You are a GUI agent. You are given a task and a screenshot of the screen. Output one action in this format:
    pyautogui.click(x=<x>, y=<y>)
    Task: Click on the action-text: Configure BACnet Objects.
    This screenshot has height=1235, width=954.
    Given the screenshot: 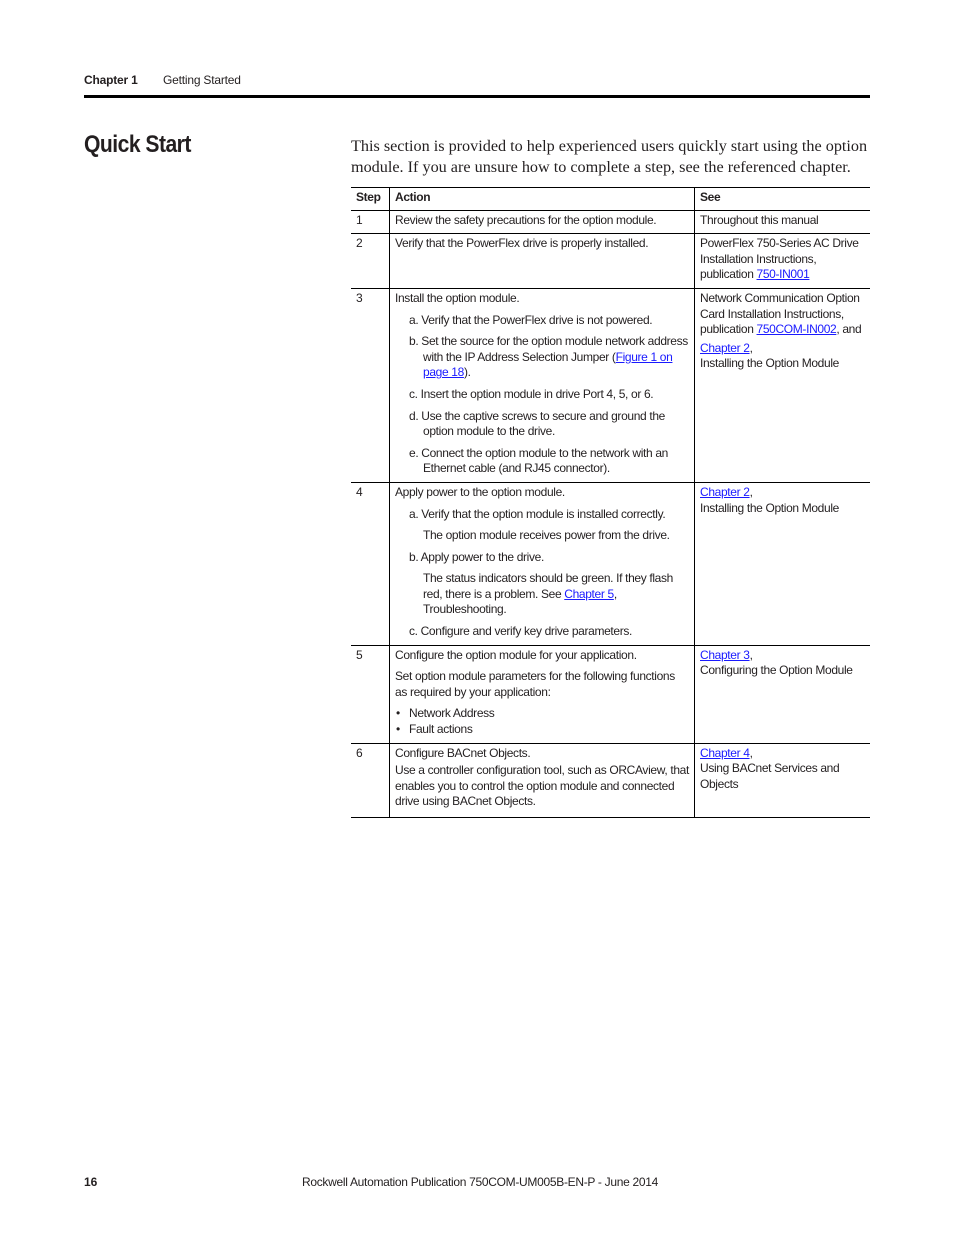 What is the action you would take?
    pyautogui.click(x=463, y=752)
    